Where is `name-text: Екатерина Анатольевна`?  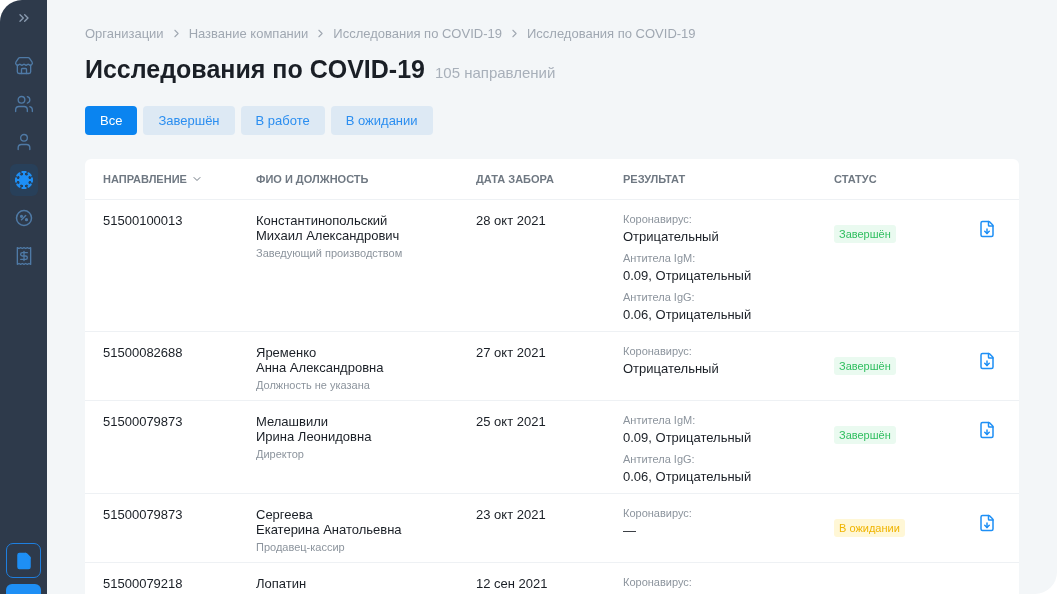 name-text: Екатерина Анатольевна is located at coordinates (329, 529).